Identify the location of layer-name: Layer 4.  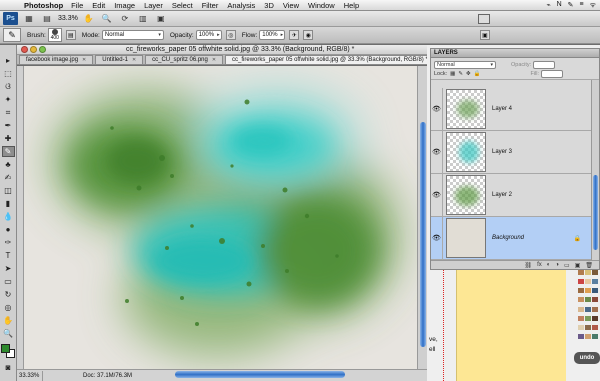
(502, 109).